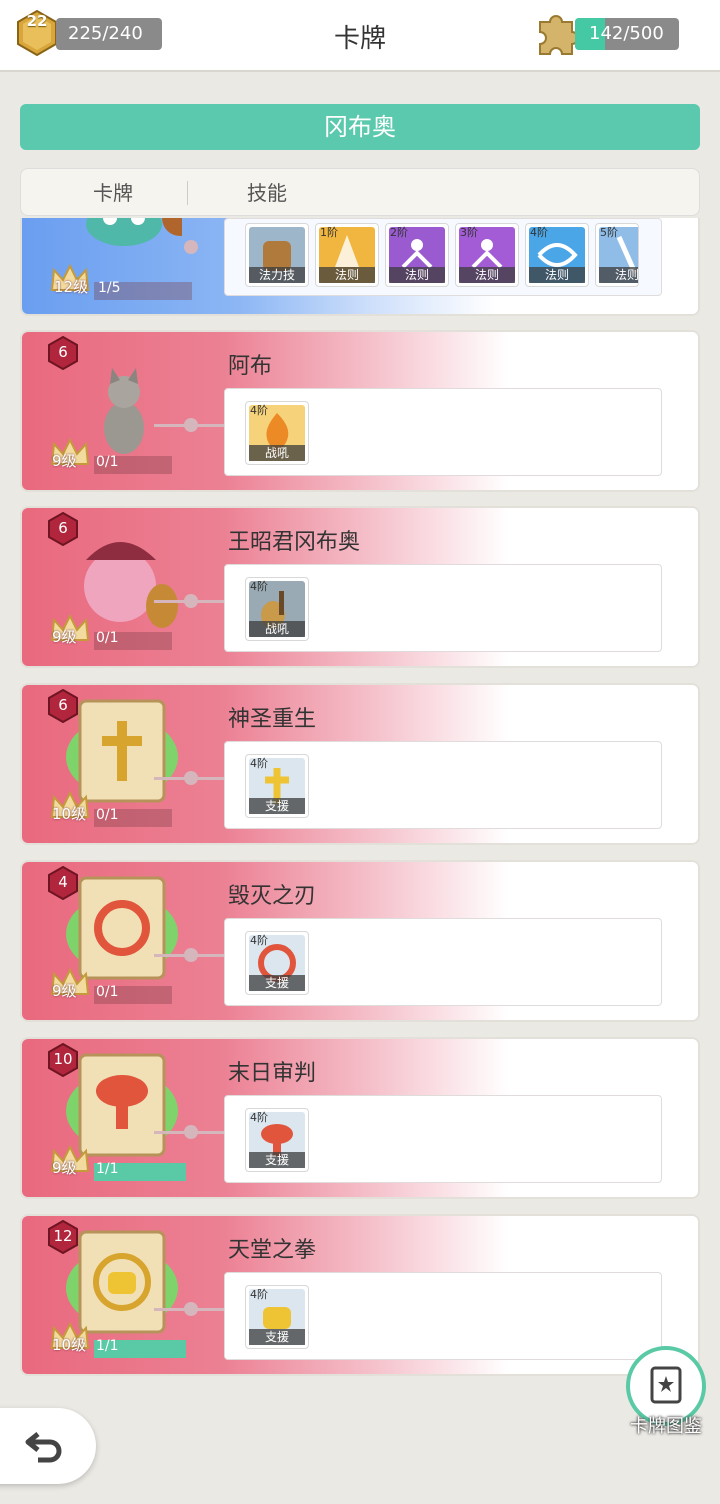 The image size is (720, 1504). I want to click on card-count: 1/5, so click(109, 288).